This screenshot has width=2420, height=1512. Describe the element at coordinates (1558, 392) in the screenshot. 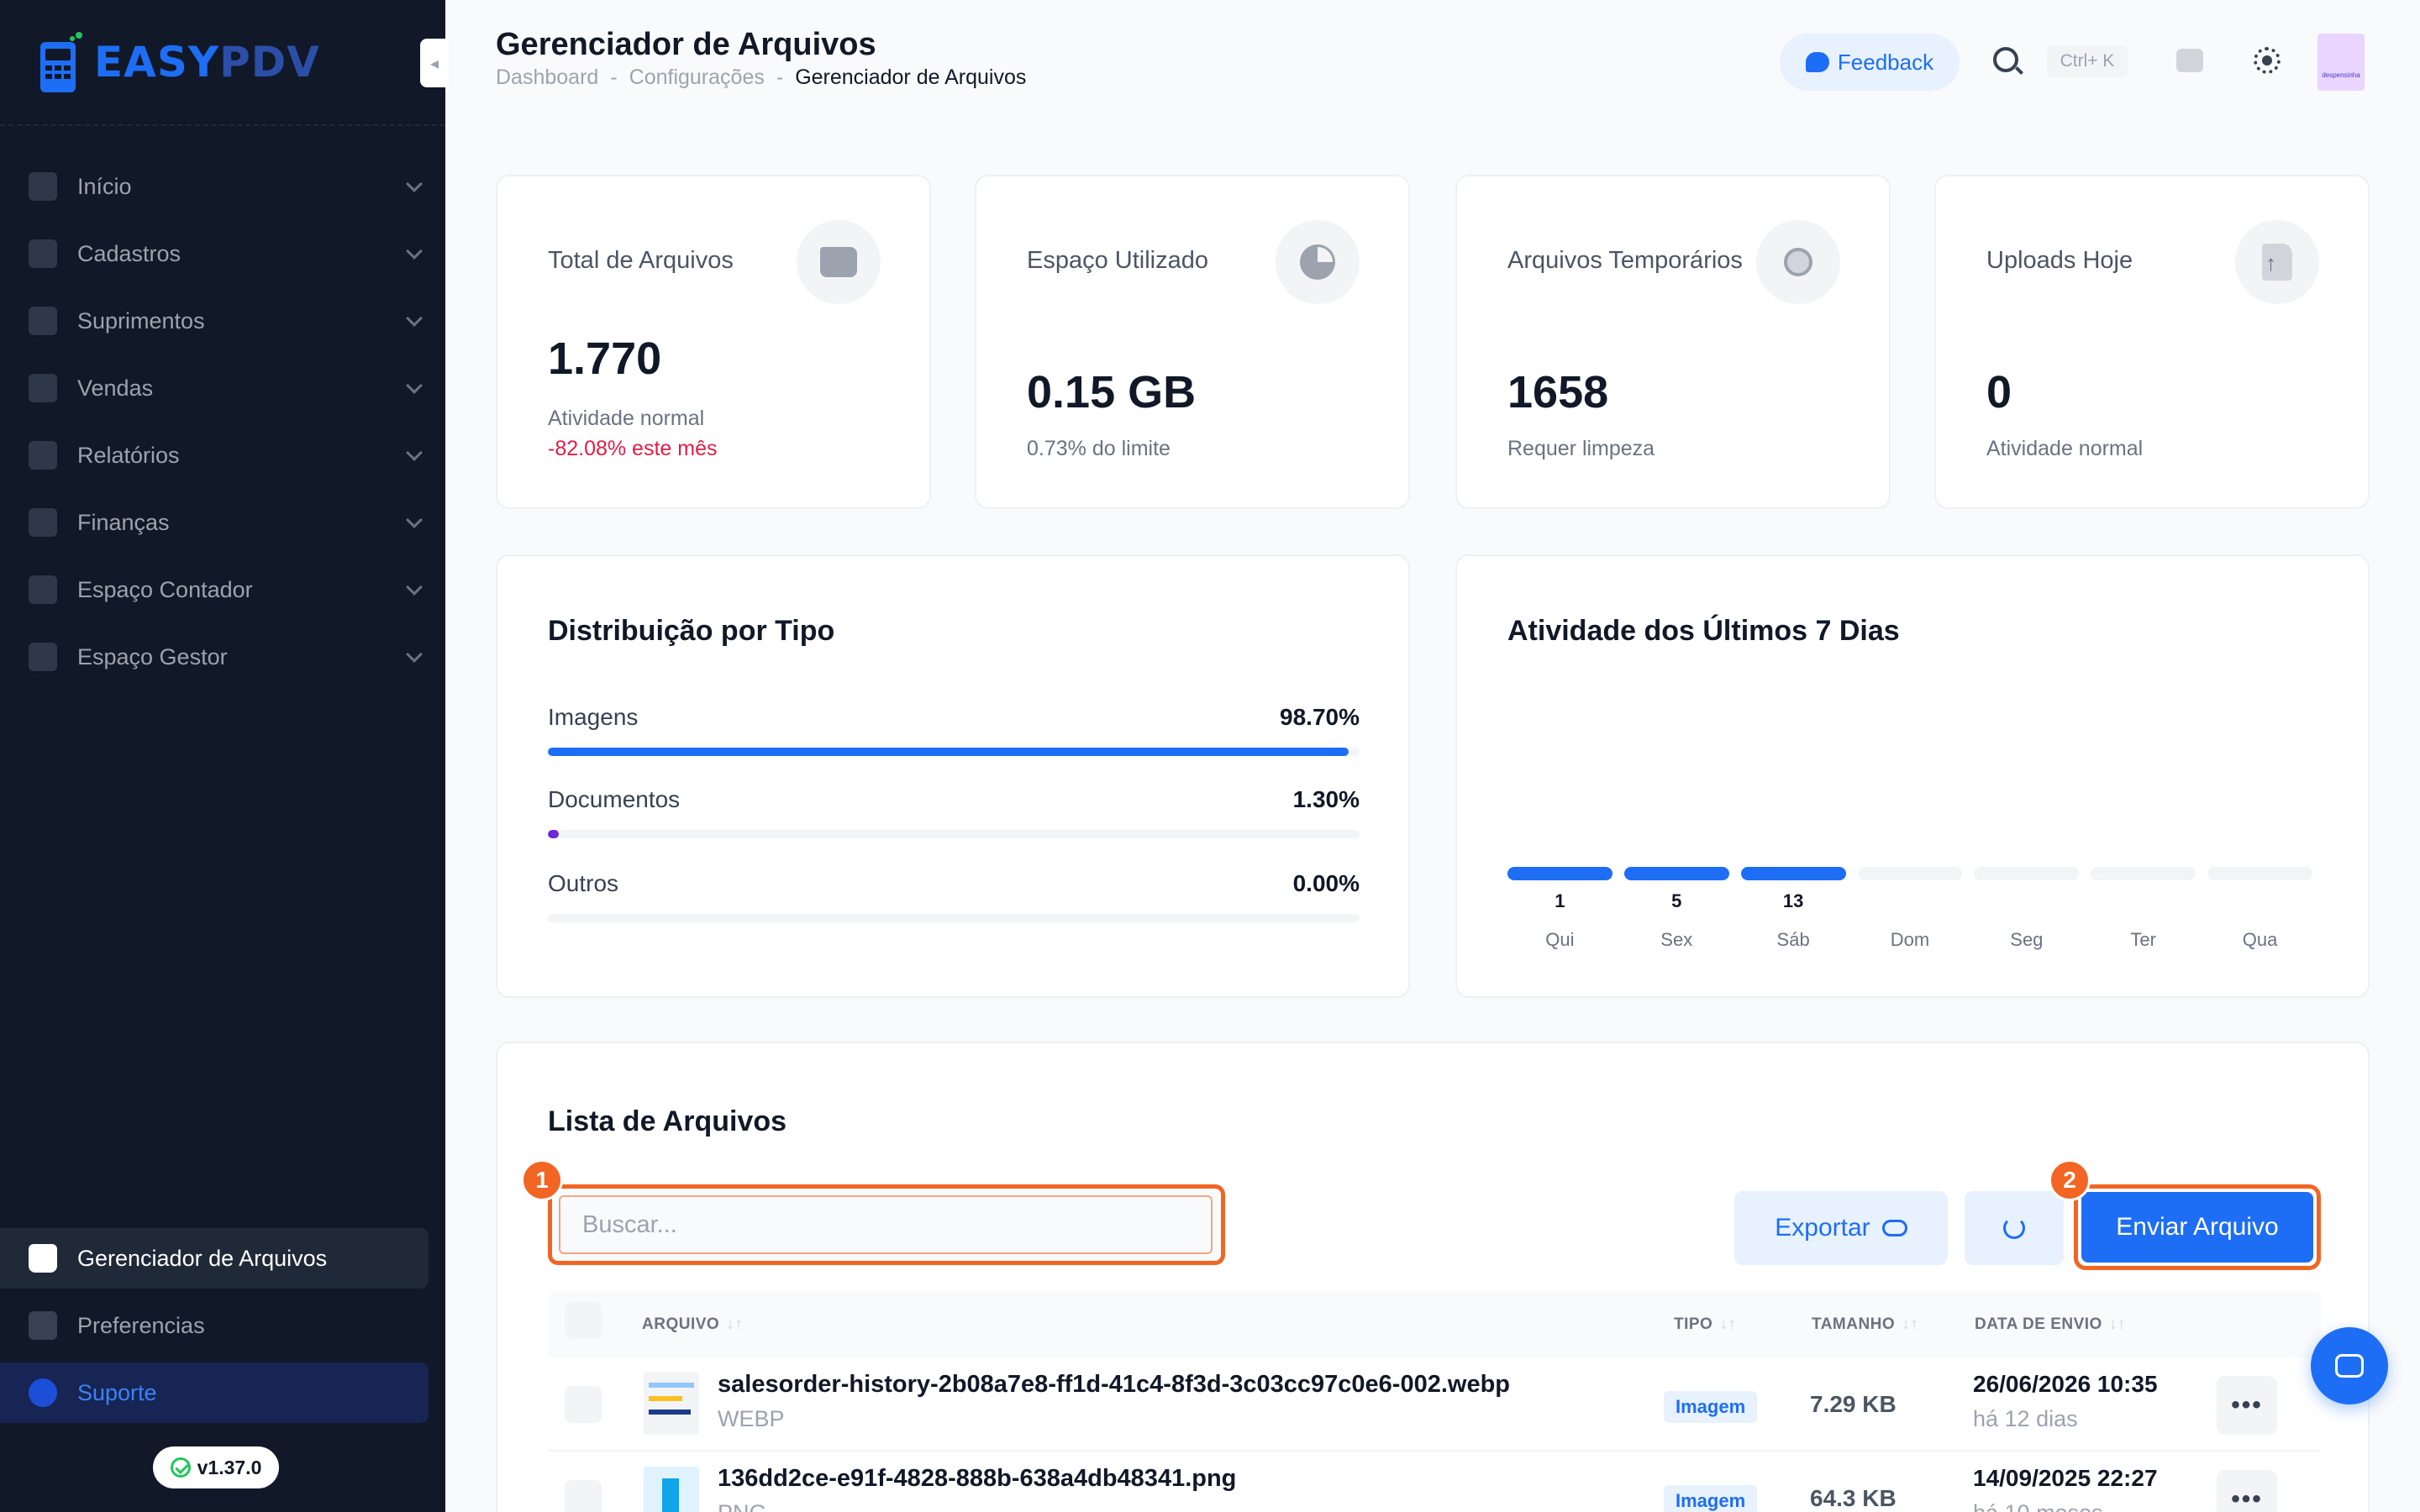

I see `stat-value: 1658` at that location.